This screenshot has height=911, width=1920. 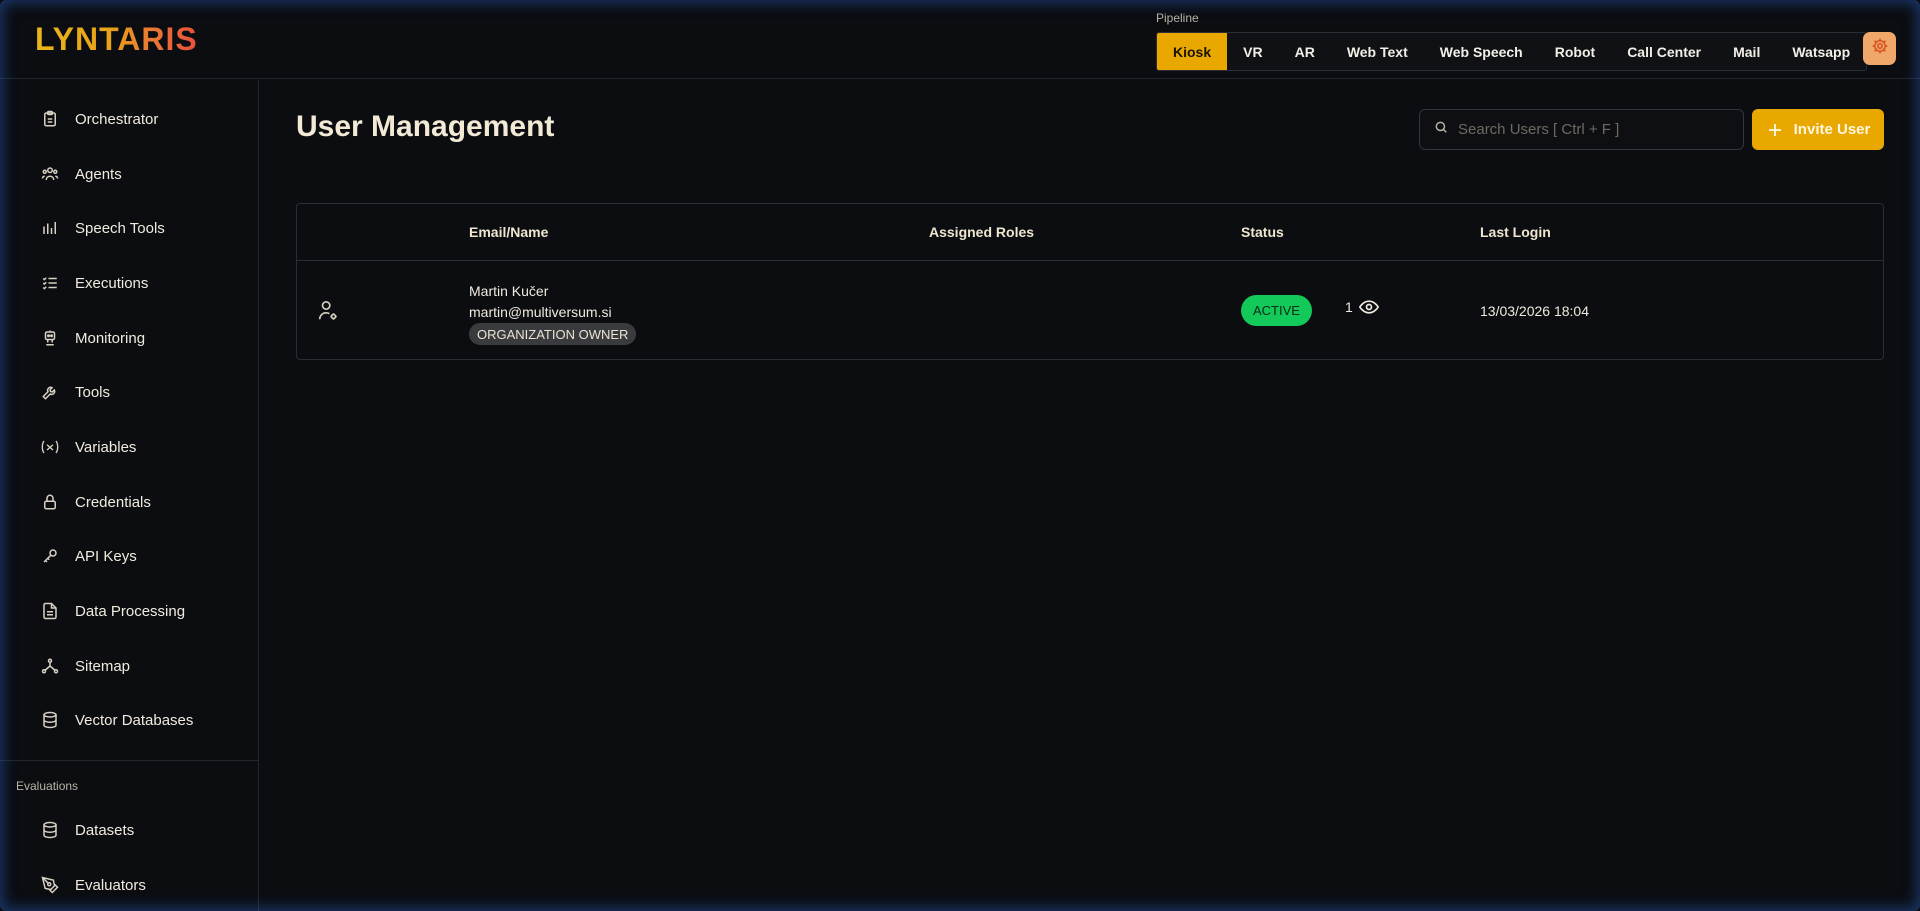 What do you see at coordinates (1177, 18) in the screenshot?
I see `pipeline-label: Pipeline` at bounding box center [1177, 18].